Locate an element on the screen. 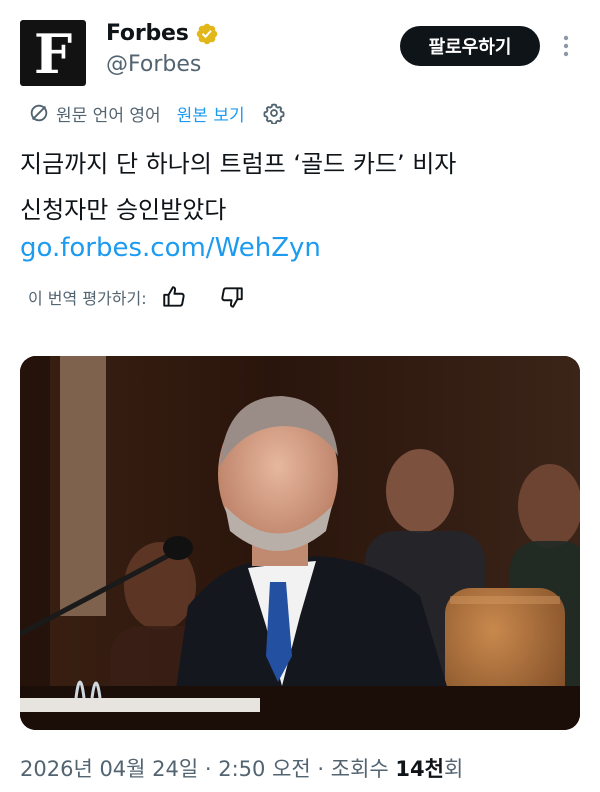 Image resolution: width=600 pixels, height=792 pixels. tweet-text-line: 신청자만 승인받았다 is located at coordinates (123, 210).